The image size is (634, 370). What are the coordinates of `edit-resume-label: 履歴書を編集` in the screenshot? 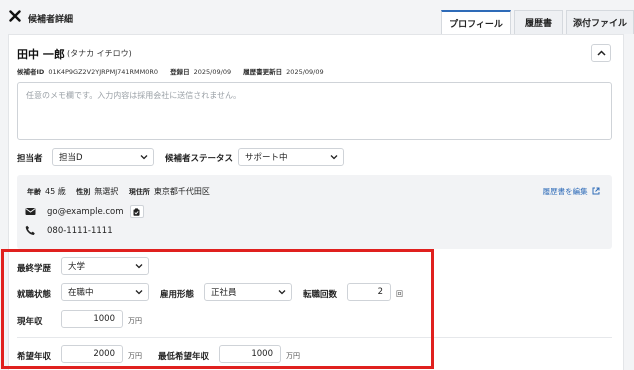 It's located at (565, 191).